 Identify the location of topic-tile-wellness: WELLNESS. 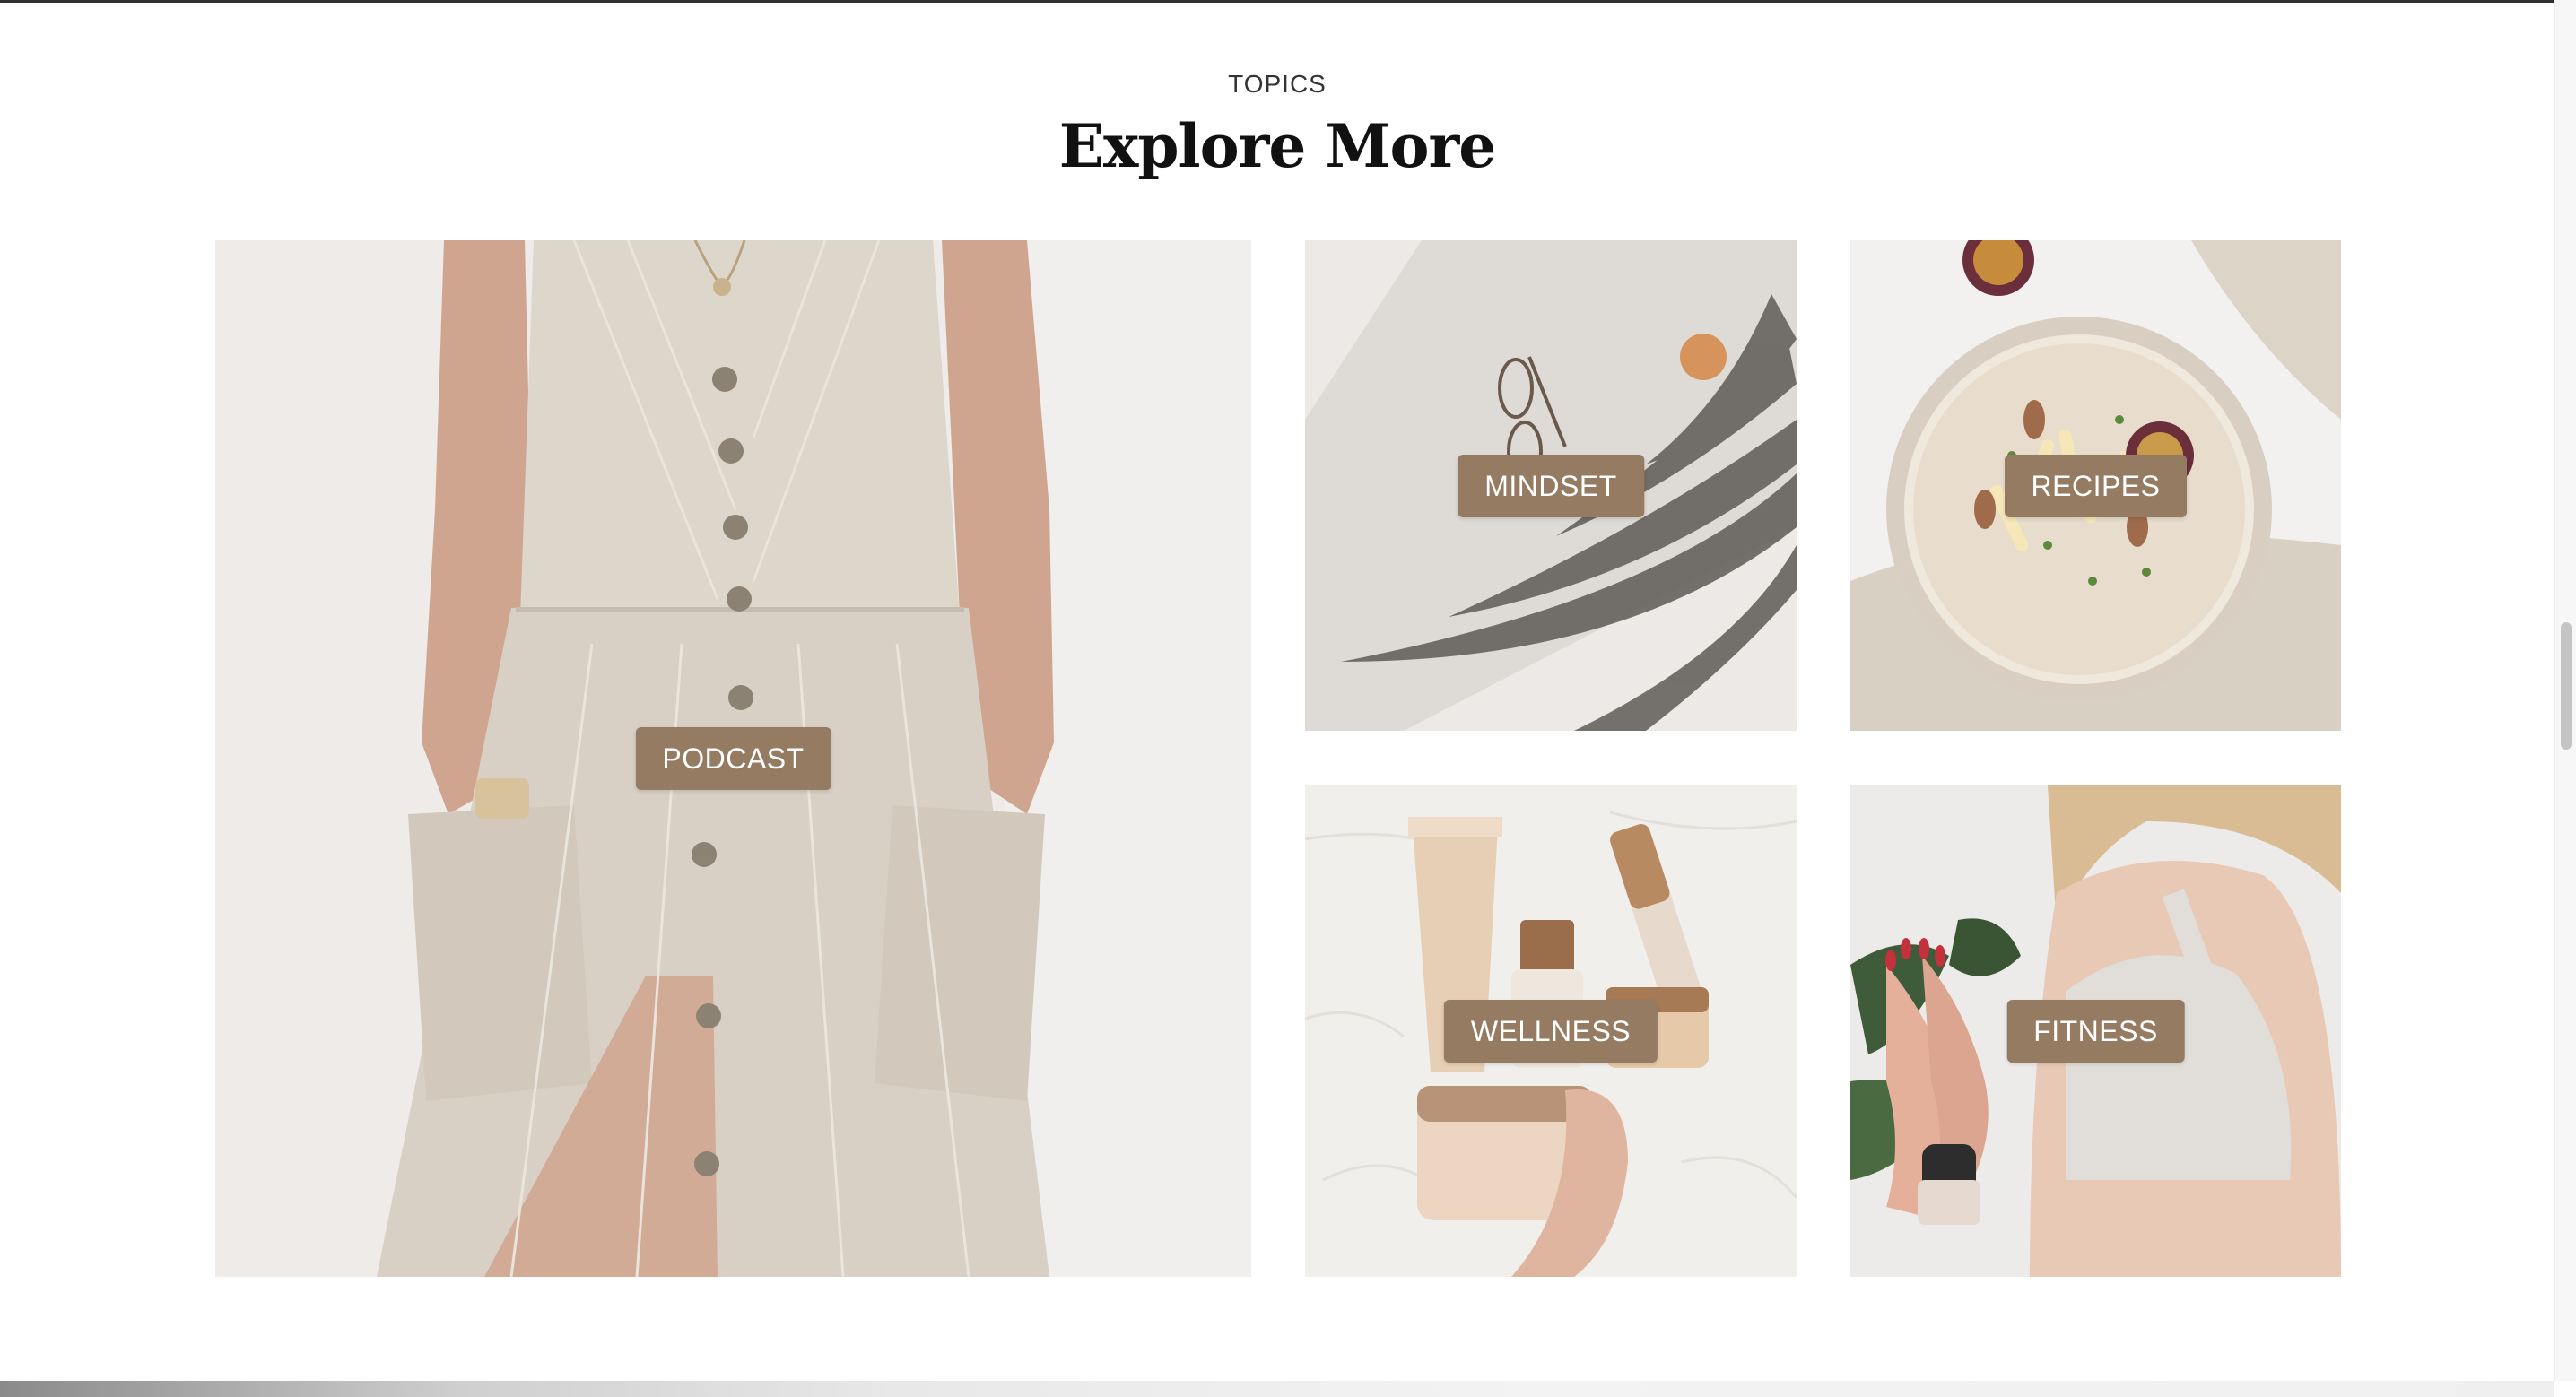
(1551, 1031).